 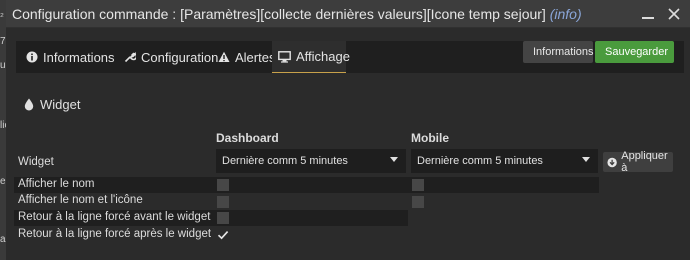 What do you see at coordinates (56, 184) in the screenshot?
I see `option-label-show-name: Afficher le nom` at bounding box center [56, 184].